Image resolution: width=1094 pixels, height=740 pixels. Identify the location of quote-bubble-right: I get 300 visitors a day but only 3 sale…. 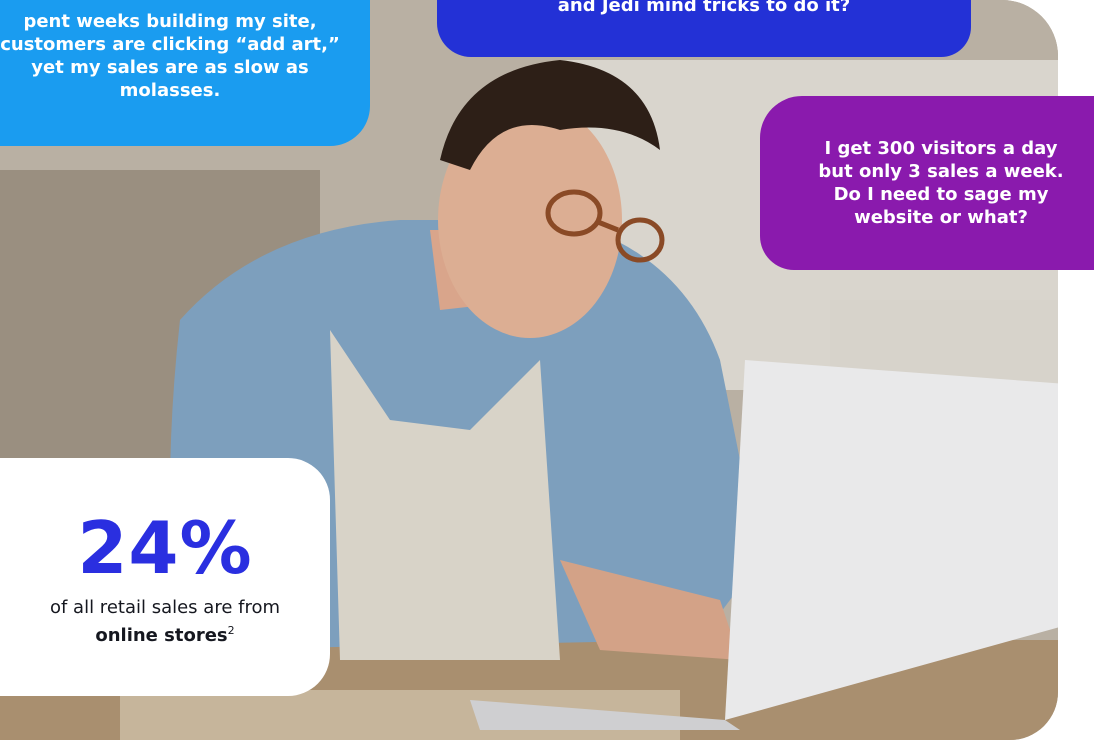
(927, 183).